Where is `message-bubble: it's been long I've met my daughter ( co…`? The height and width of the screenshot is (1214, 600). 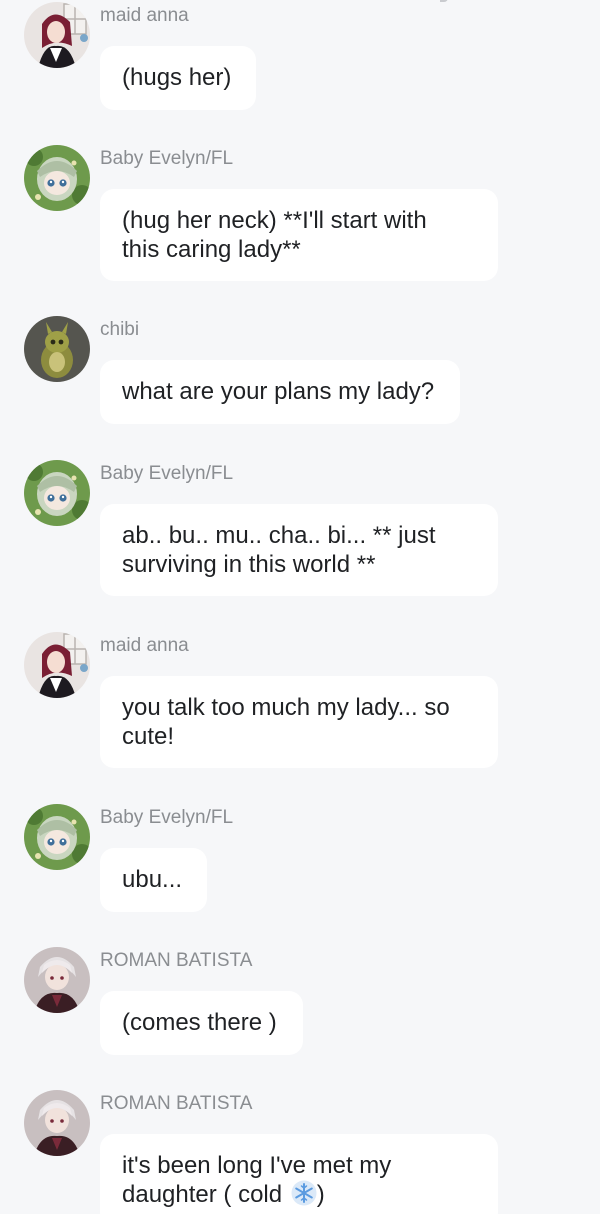
message-bubble: it's been long I've met my daughter ( co… is located at coordinates (299, 1174).